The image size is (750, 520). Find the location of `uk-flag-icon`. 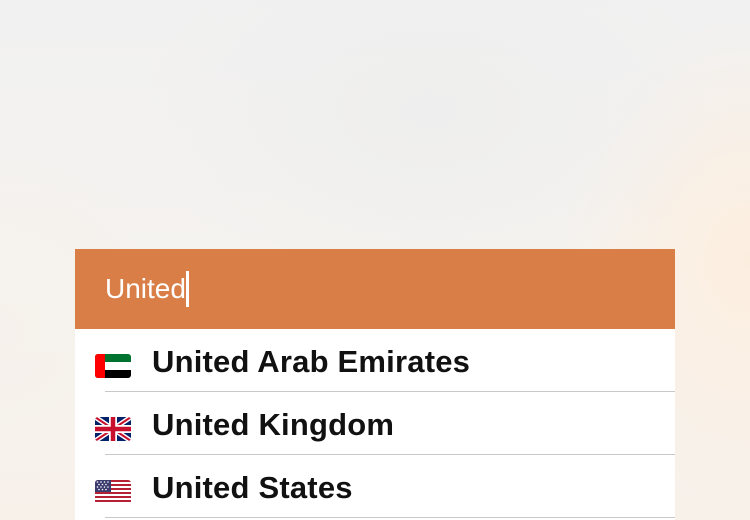

uk-flag-icon is located at coordinates (113, 429).